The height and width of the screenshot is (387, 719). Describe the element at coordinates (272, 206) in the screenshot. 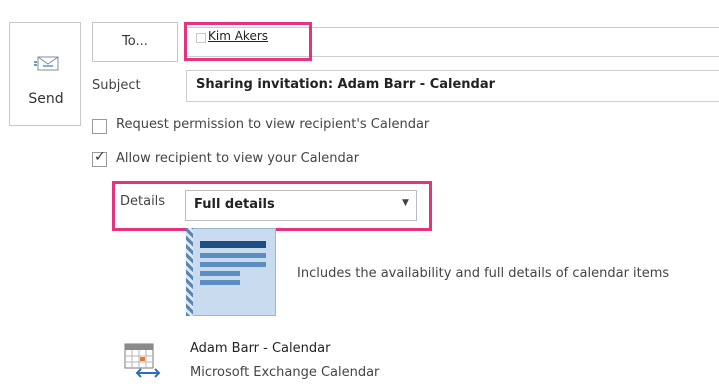

I see `details-highlight-frame` at that location.